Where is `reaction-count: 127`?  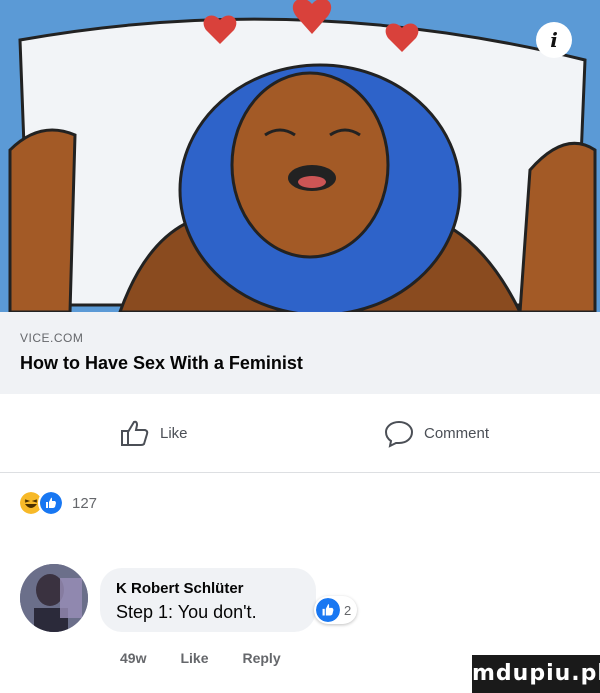
reaction-count: 127 is located at coordinates (85, 503).